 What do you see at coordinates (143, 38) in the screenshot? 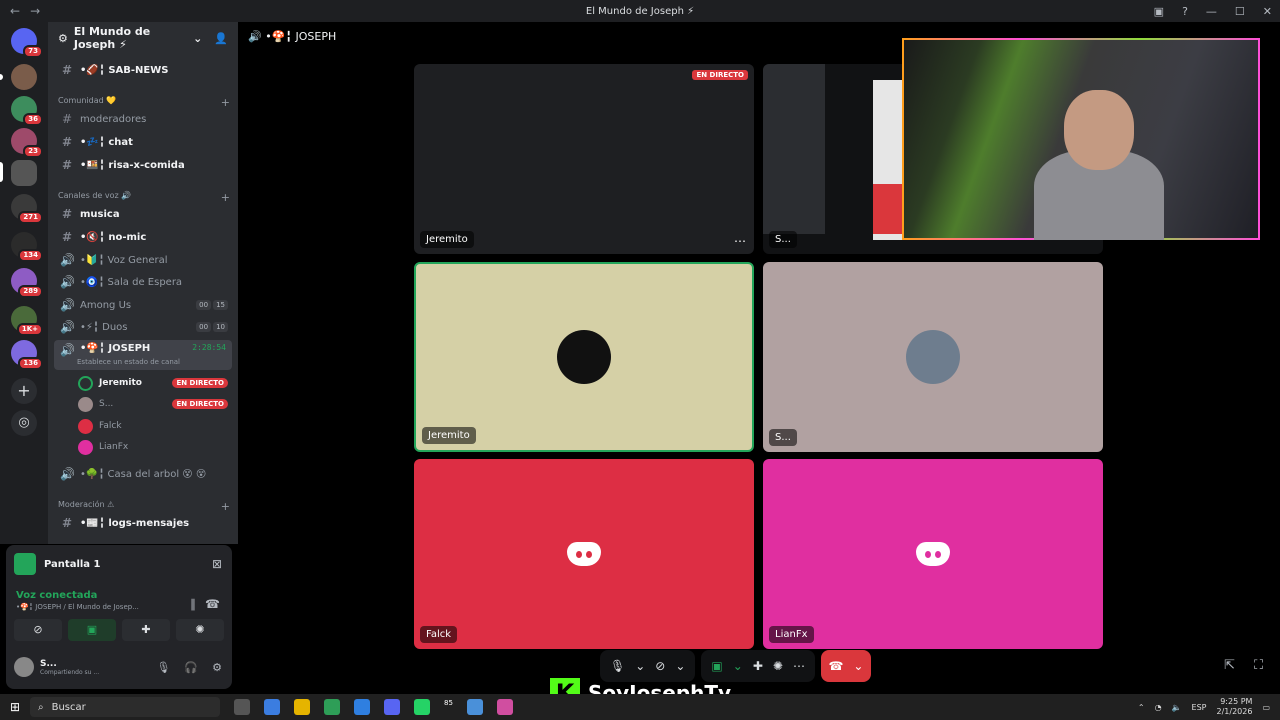
I see `server-header: ⚙ El Mundo de Joseph ⚡ ⌄ 👤` at bounding box center [143, 38].